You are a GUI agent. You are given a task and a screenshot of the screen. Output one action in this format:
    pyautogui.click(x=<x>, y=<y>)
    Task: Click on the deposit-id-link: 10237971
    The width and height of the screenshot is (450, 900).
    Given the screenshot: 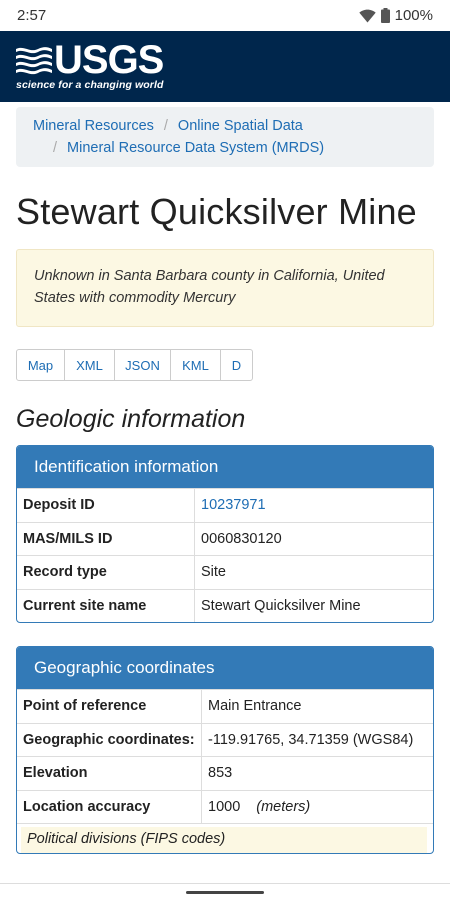 What is the action you would take?
    pyautogui.click(x=230, y=505)
    